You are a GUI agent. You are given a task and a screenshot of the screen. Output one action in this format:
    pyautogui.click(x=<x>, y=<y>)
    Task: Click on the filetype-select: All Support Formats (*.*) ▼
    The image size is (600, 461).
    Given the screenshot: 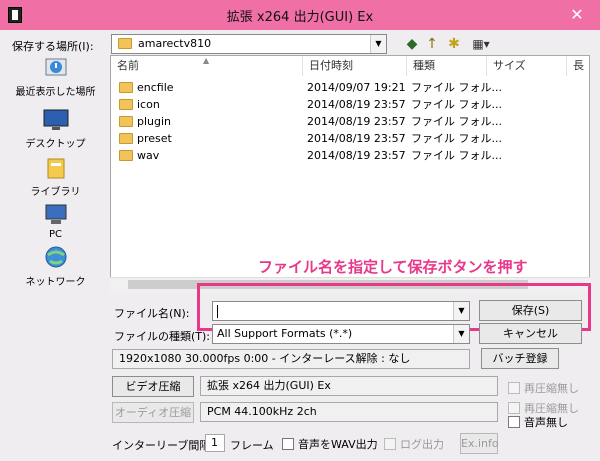 What is the action you would take?
    pyautogui.click(x=341, y=334)
    